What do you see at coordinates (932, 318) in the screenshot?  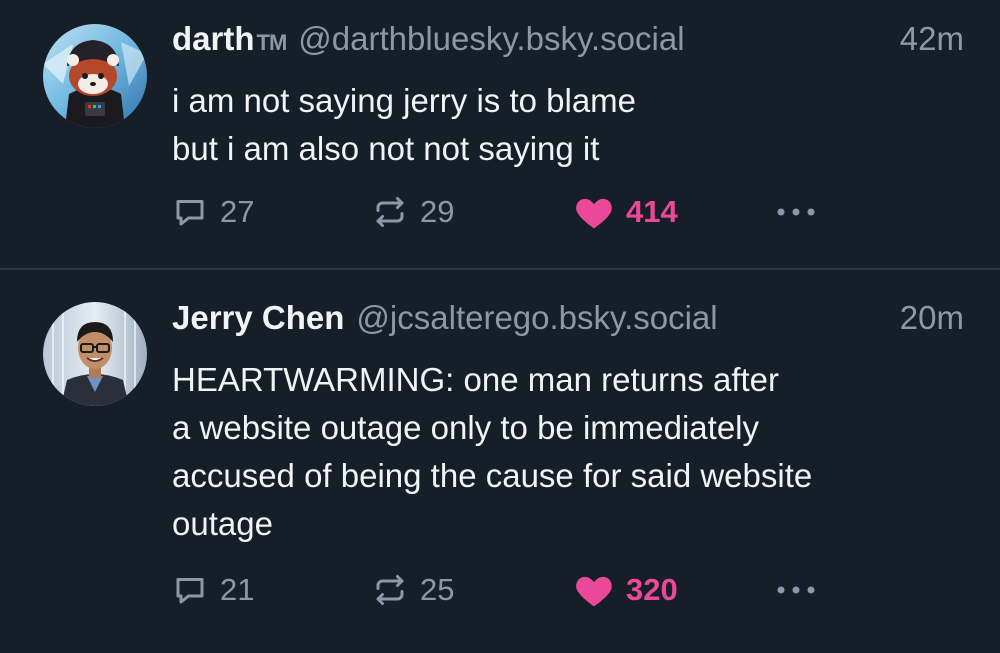 I see `post-timestamp: 20m` at bounding box center [932, 318].